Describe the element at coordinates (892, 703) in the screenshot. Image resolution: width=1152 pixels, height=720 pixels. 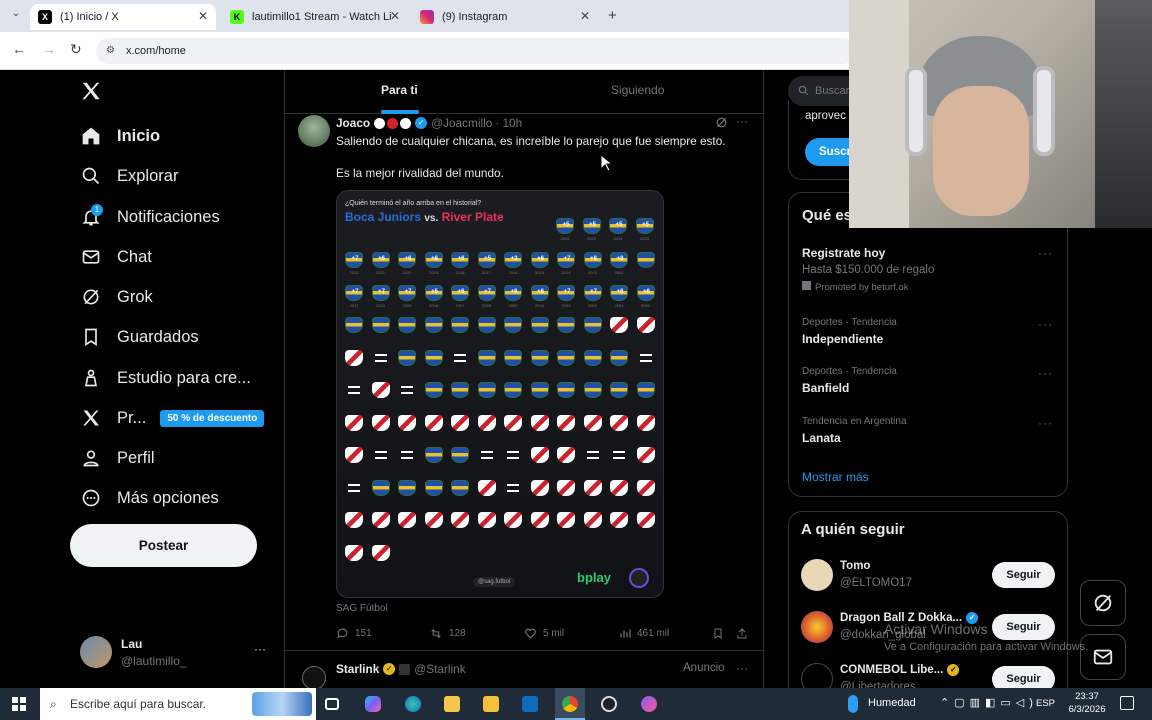
I see `weather-label: Humedad` at that location.